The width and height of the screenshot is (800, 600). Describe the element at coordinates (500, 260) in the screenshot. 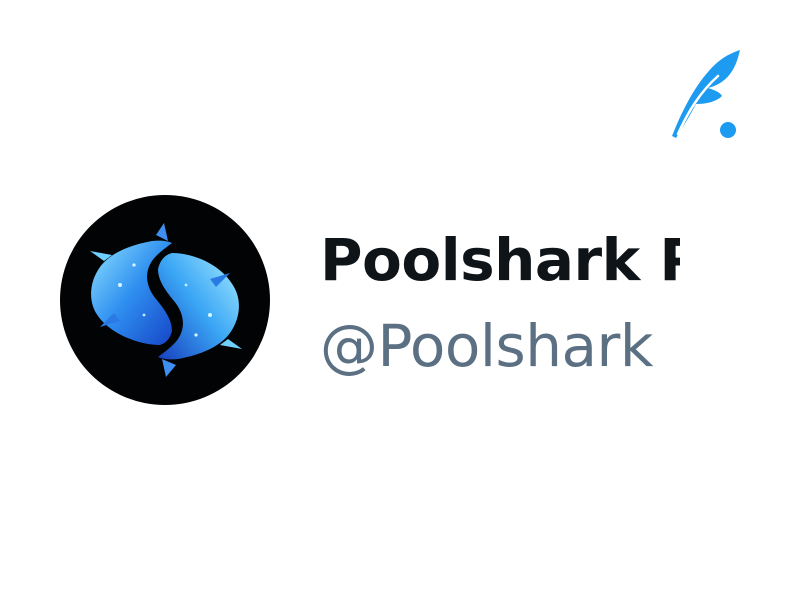

I see `display-name: Poolshark P` at that location.